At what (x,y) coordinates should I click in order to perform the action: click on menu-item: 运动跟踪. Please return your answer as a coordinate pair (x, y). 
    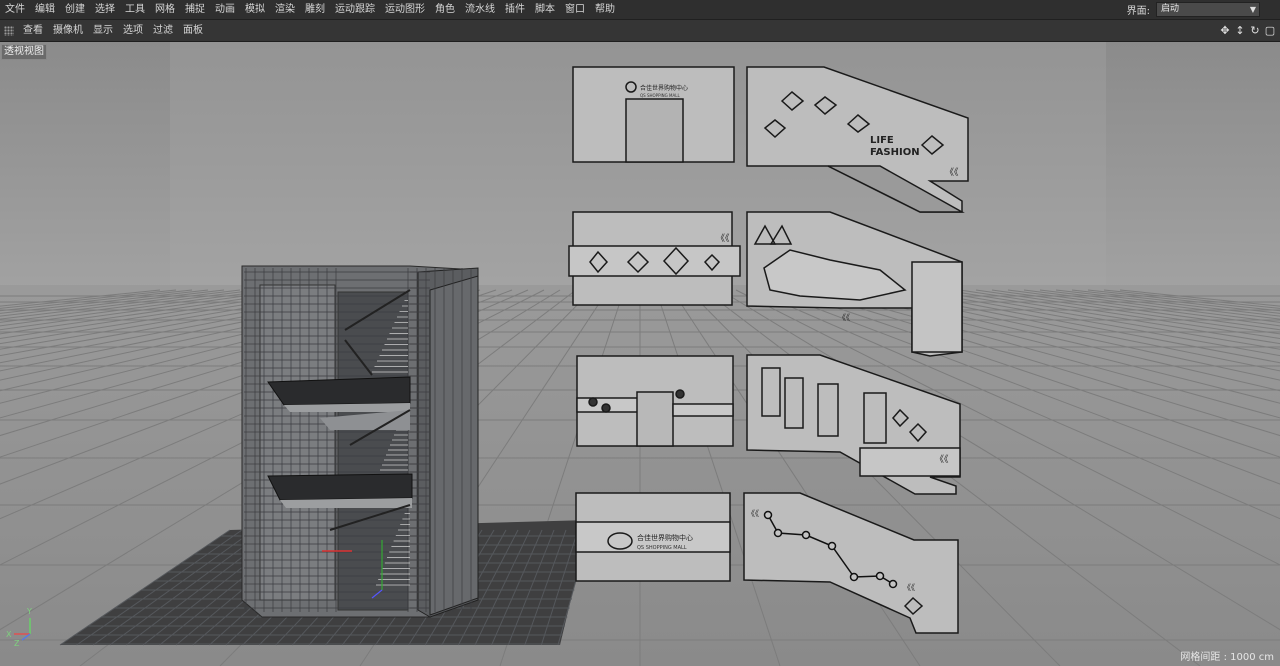
    Looking at the image, I should click on (355, 9).